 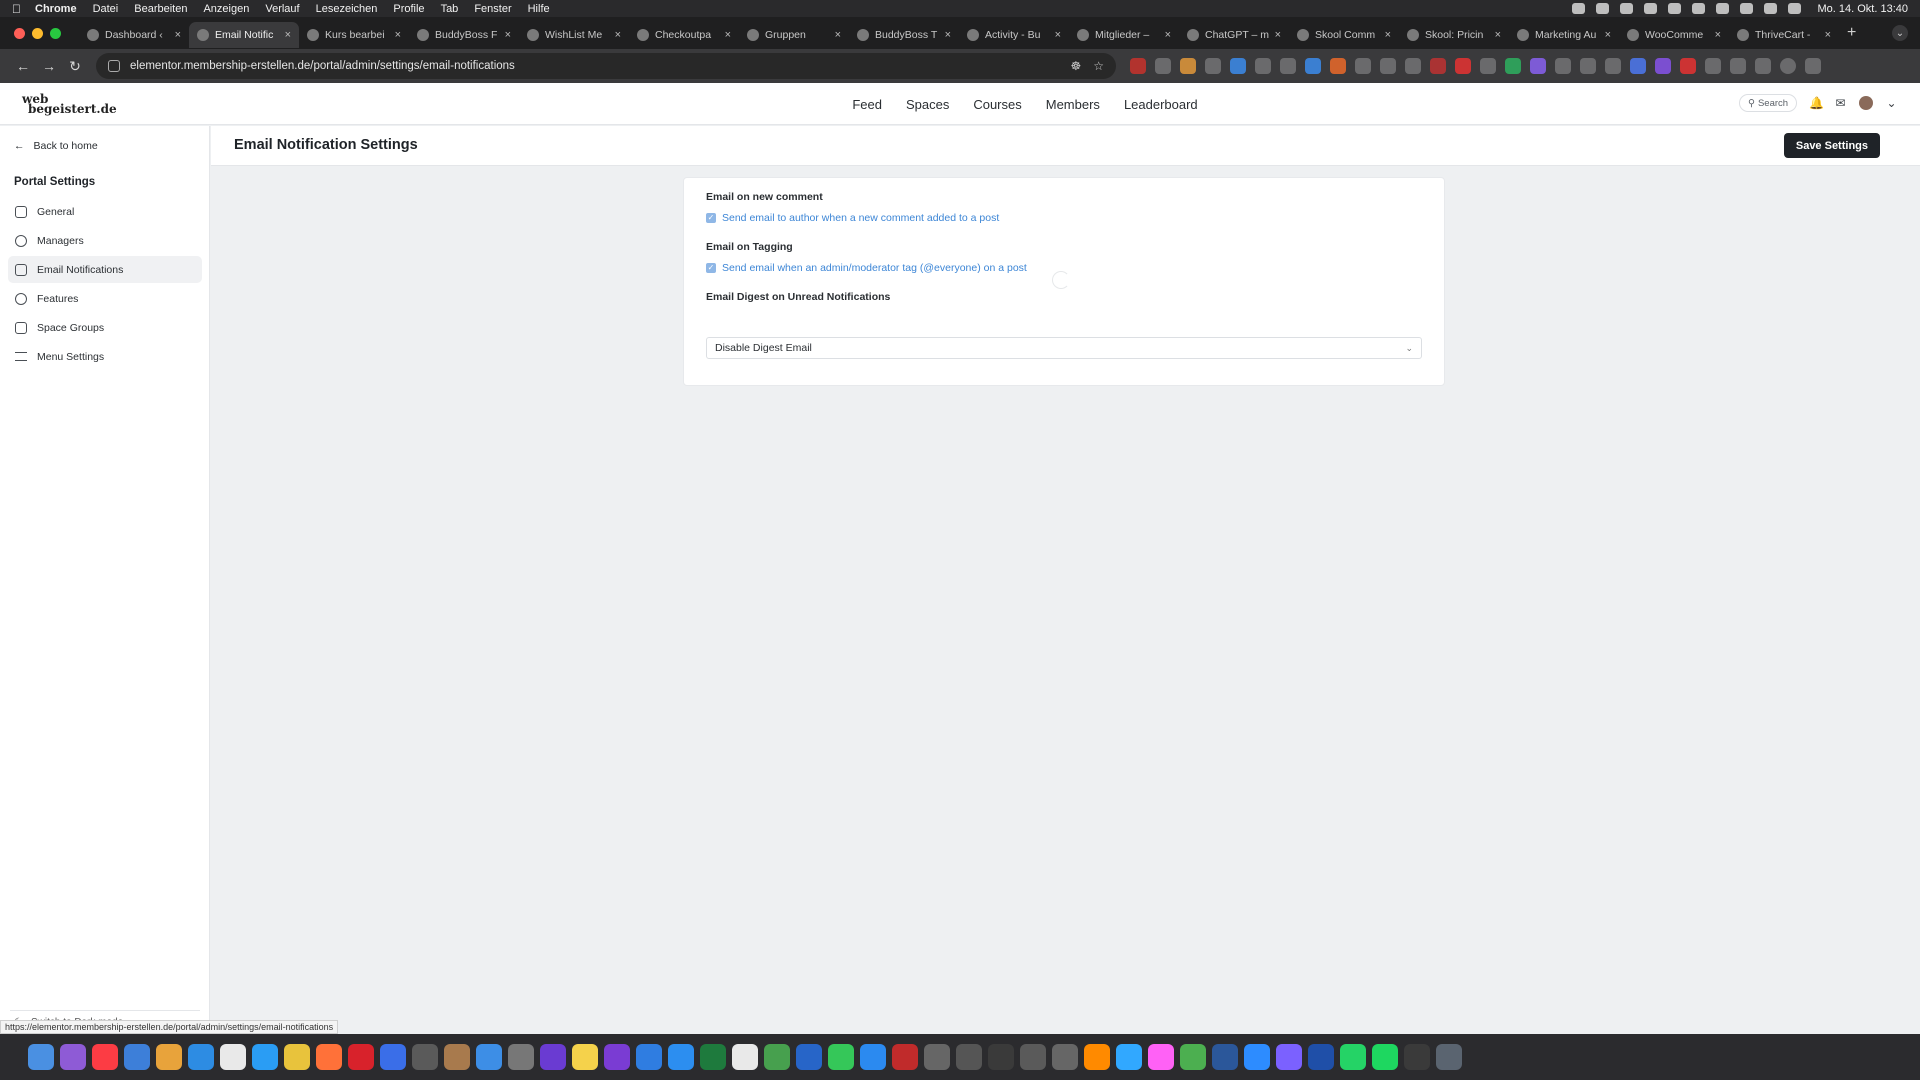 What do you see at coordinates (1794, 8) in the screenshot?
I see `control-center-icon` at bounding box center [1794, 8].